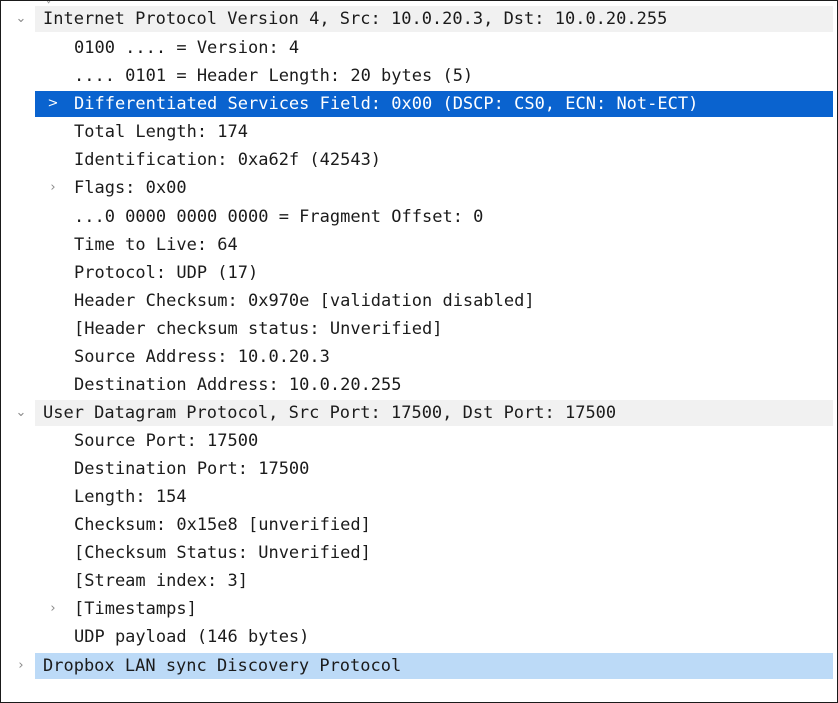 The height and width of the screenshot is (703, 838). I want to click on tree-row-ttl: Time to Live: 64, so click(419, 245).